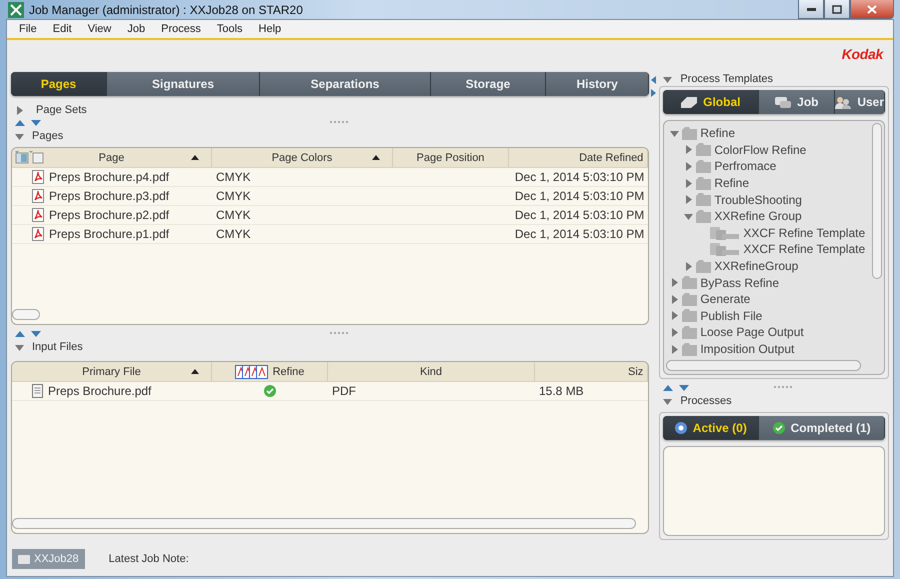  Describe the element at coordinates (183, 84) in the screenshot. I see `tab: Signatures` at that location.